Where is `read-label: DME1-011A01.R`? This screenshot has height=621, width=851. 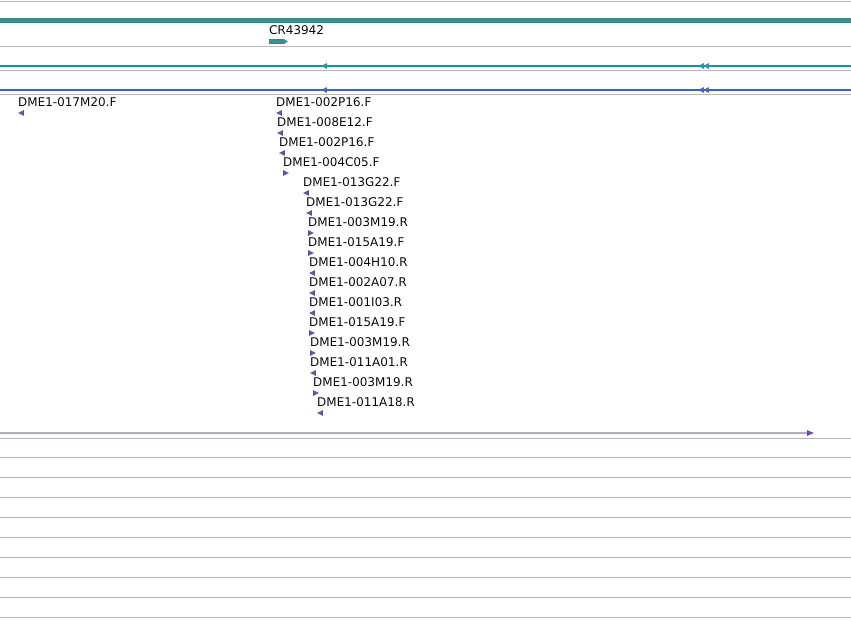 read-label: DME1-011A01.R is located at coordinates (359, 362).